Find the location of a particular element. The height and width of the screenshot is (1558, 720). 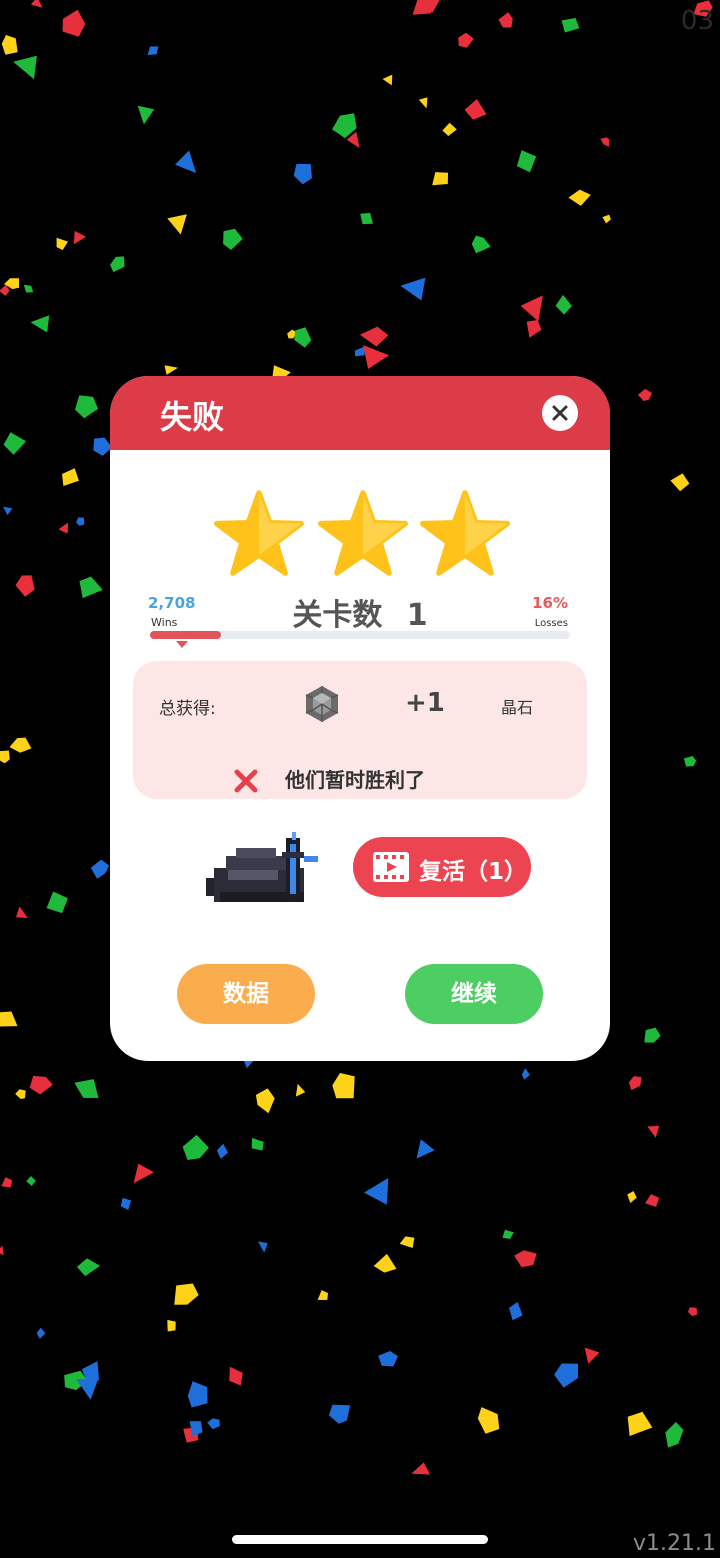

dialog-title: 失败 is located at coordinates (192, 417).